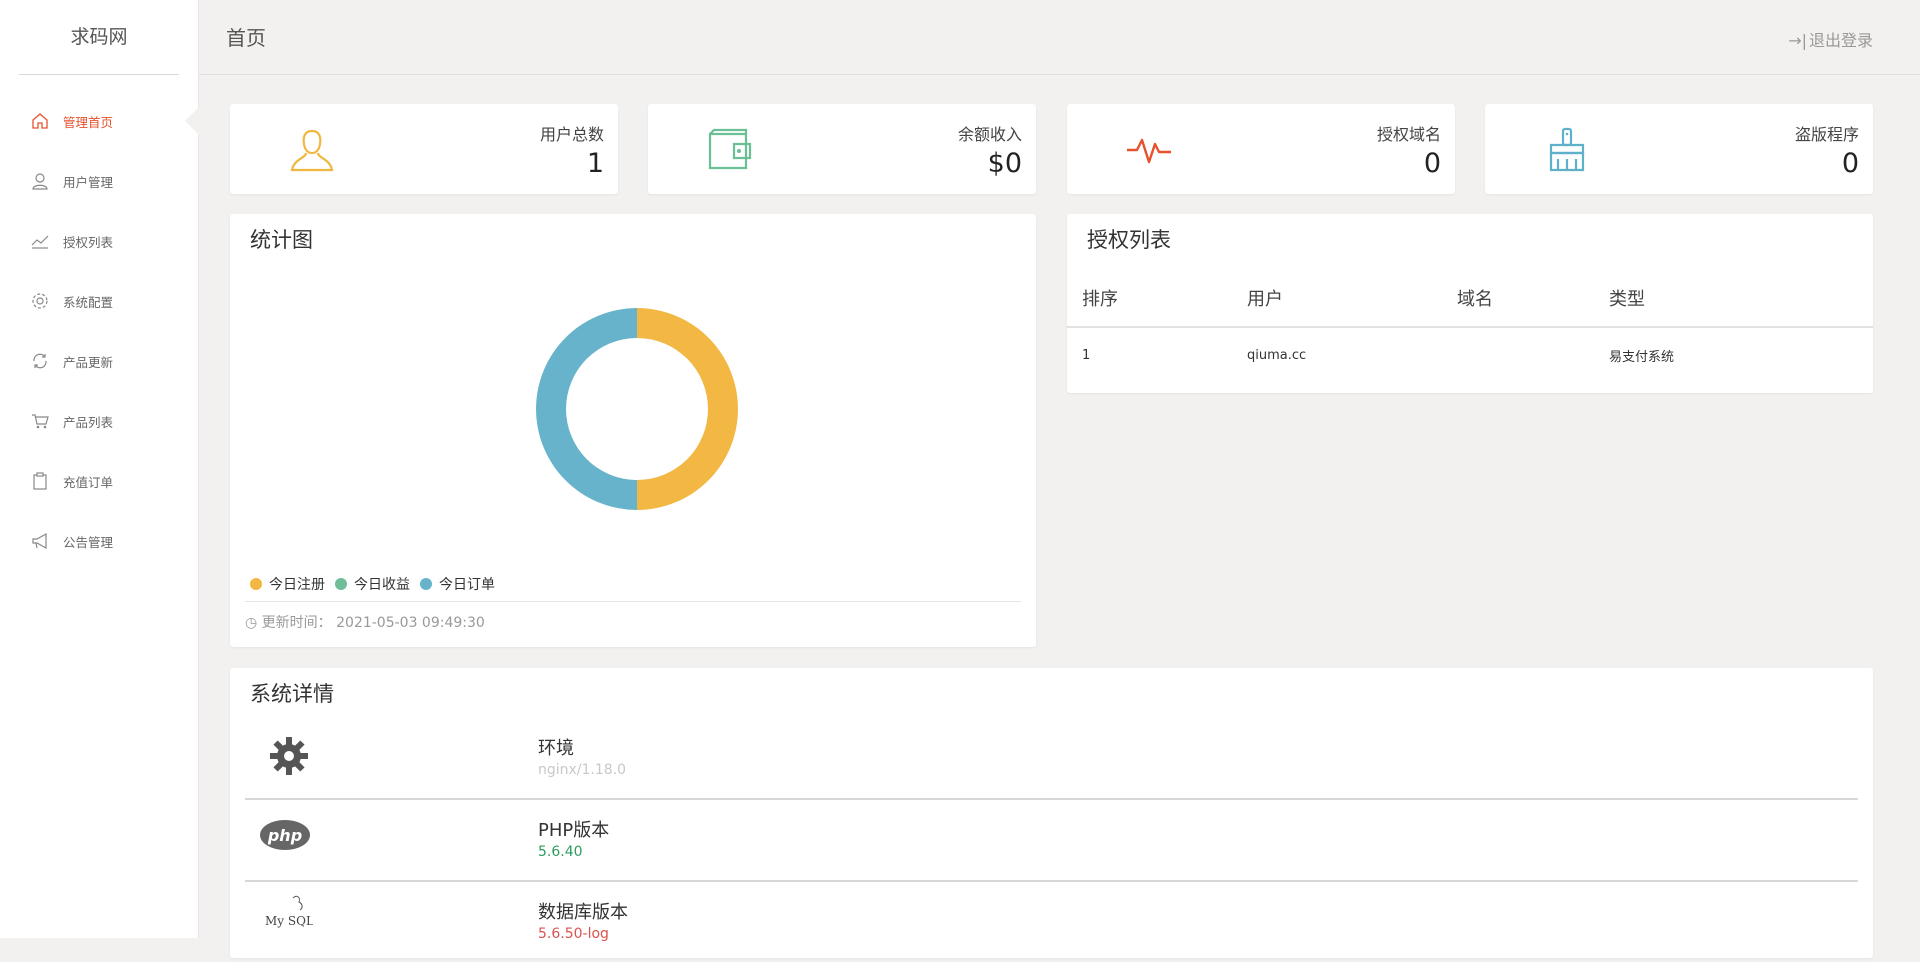 The width and height of the screenshot is (1920, 962). Describe the element at coordinates (1086, 355) in the screenshot. I see `table-cell-order: 1` at that location.